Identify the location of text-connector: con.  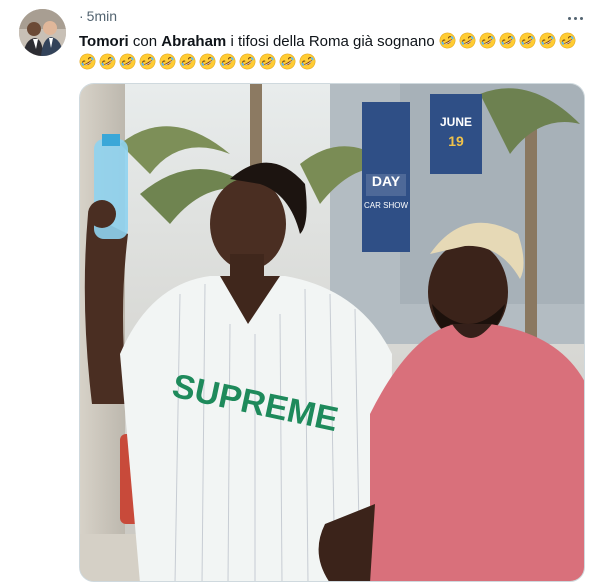
(145, 41).